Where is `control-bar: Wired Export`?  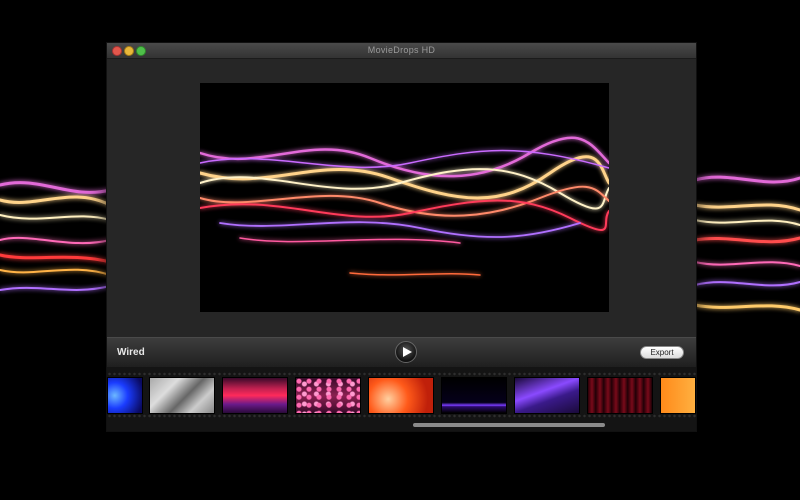
control-bar: Wired Export is located at coordinates (401, 352).